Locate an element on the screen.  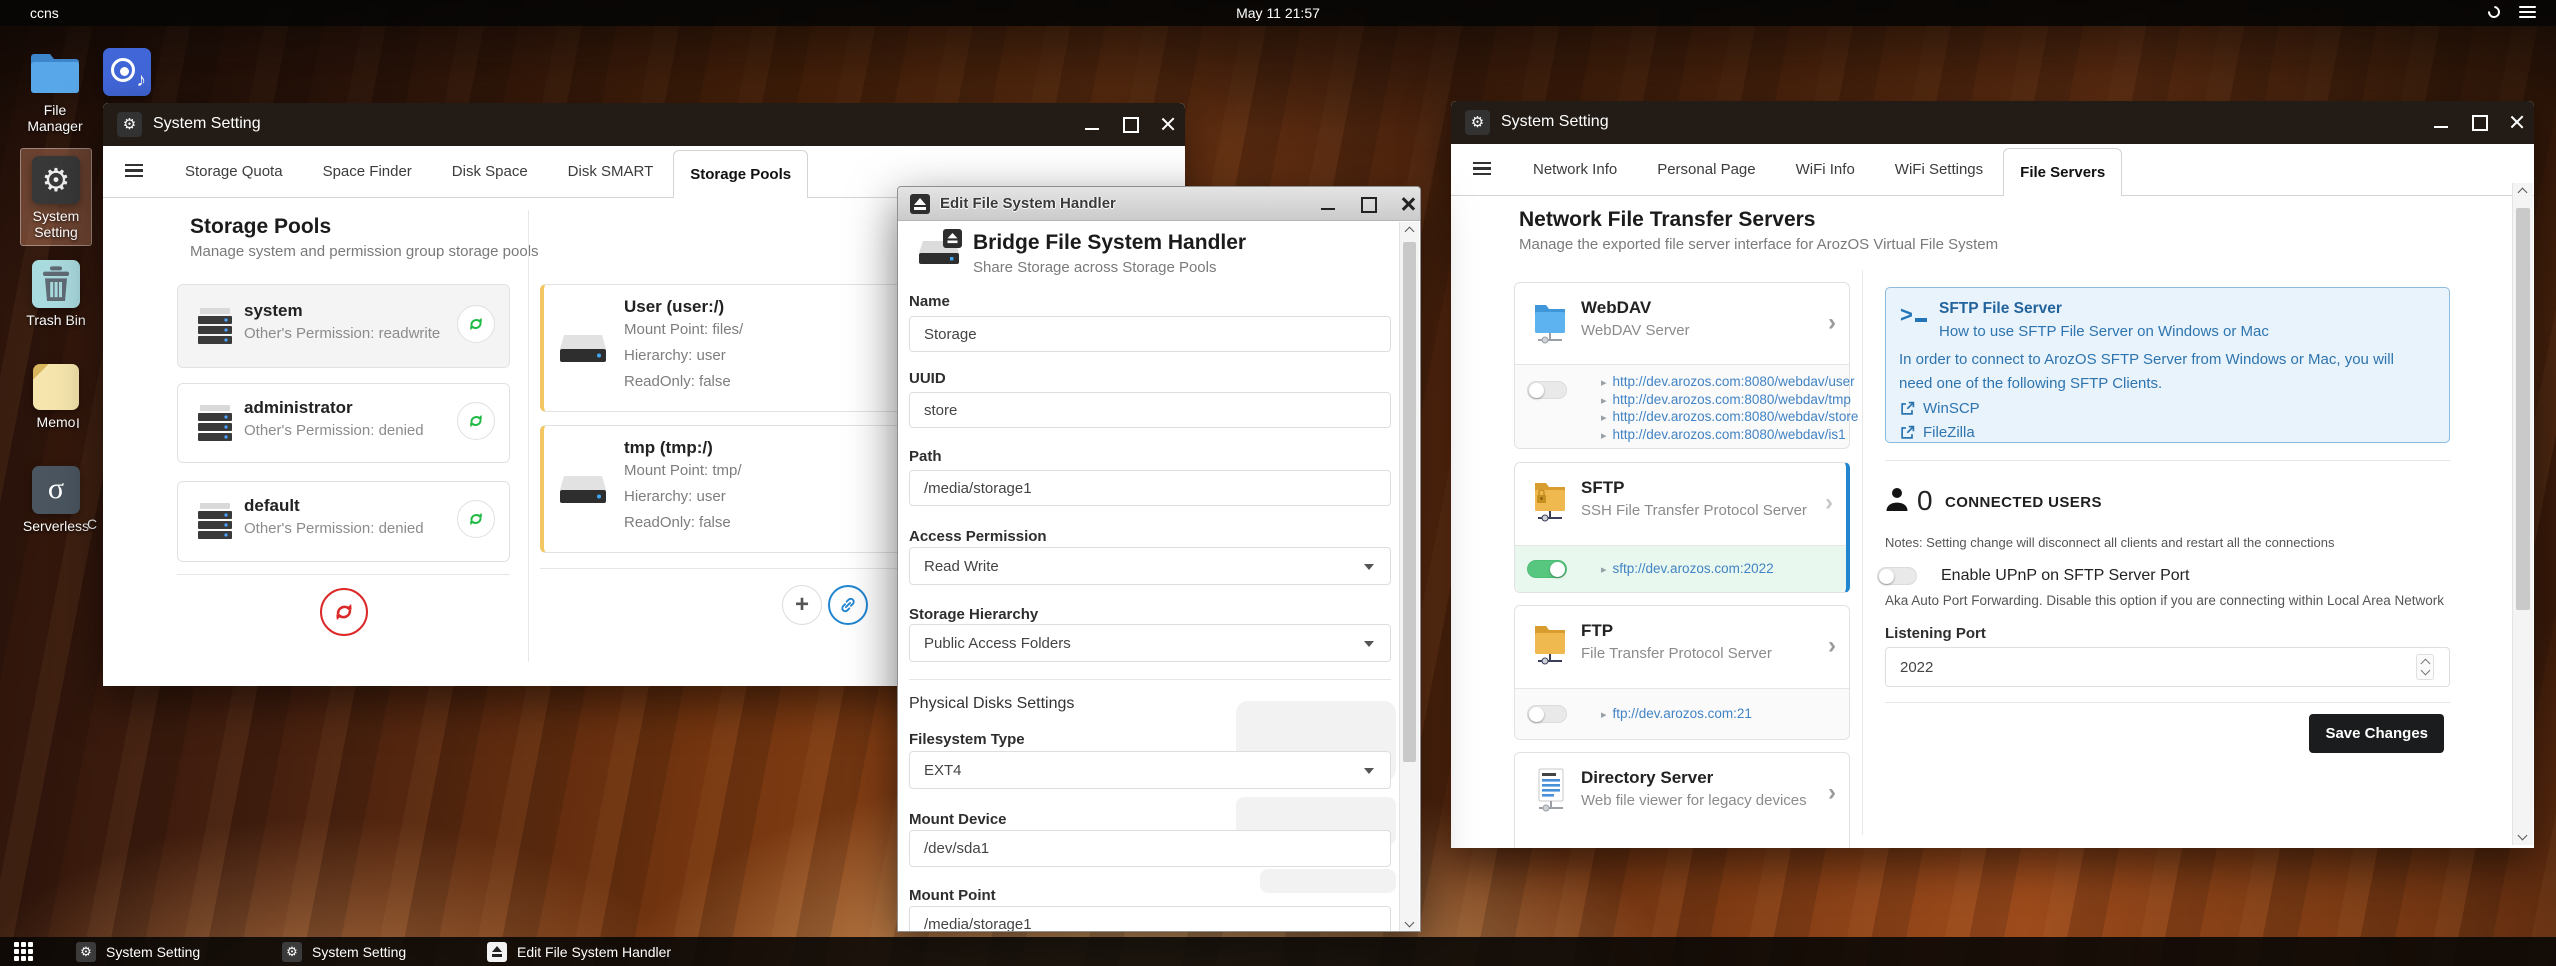
menu-icon is located at coordinates (2527, 13).